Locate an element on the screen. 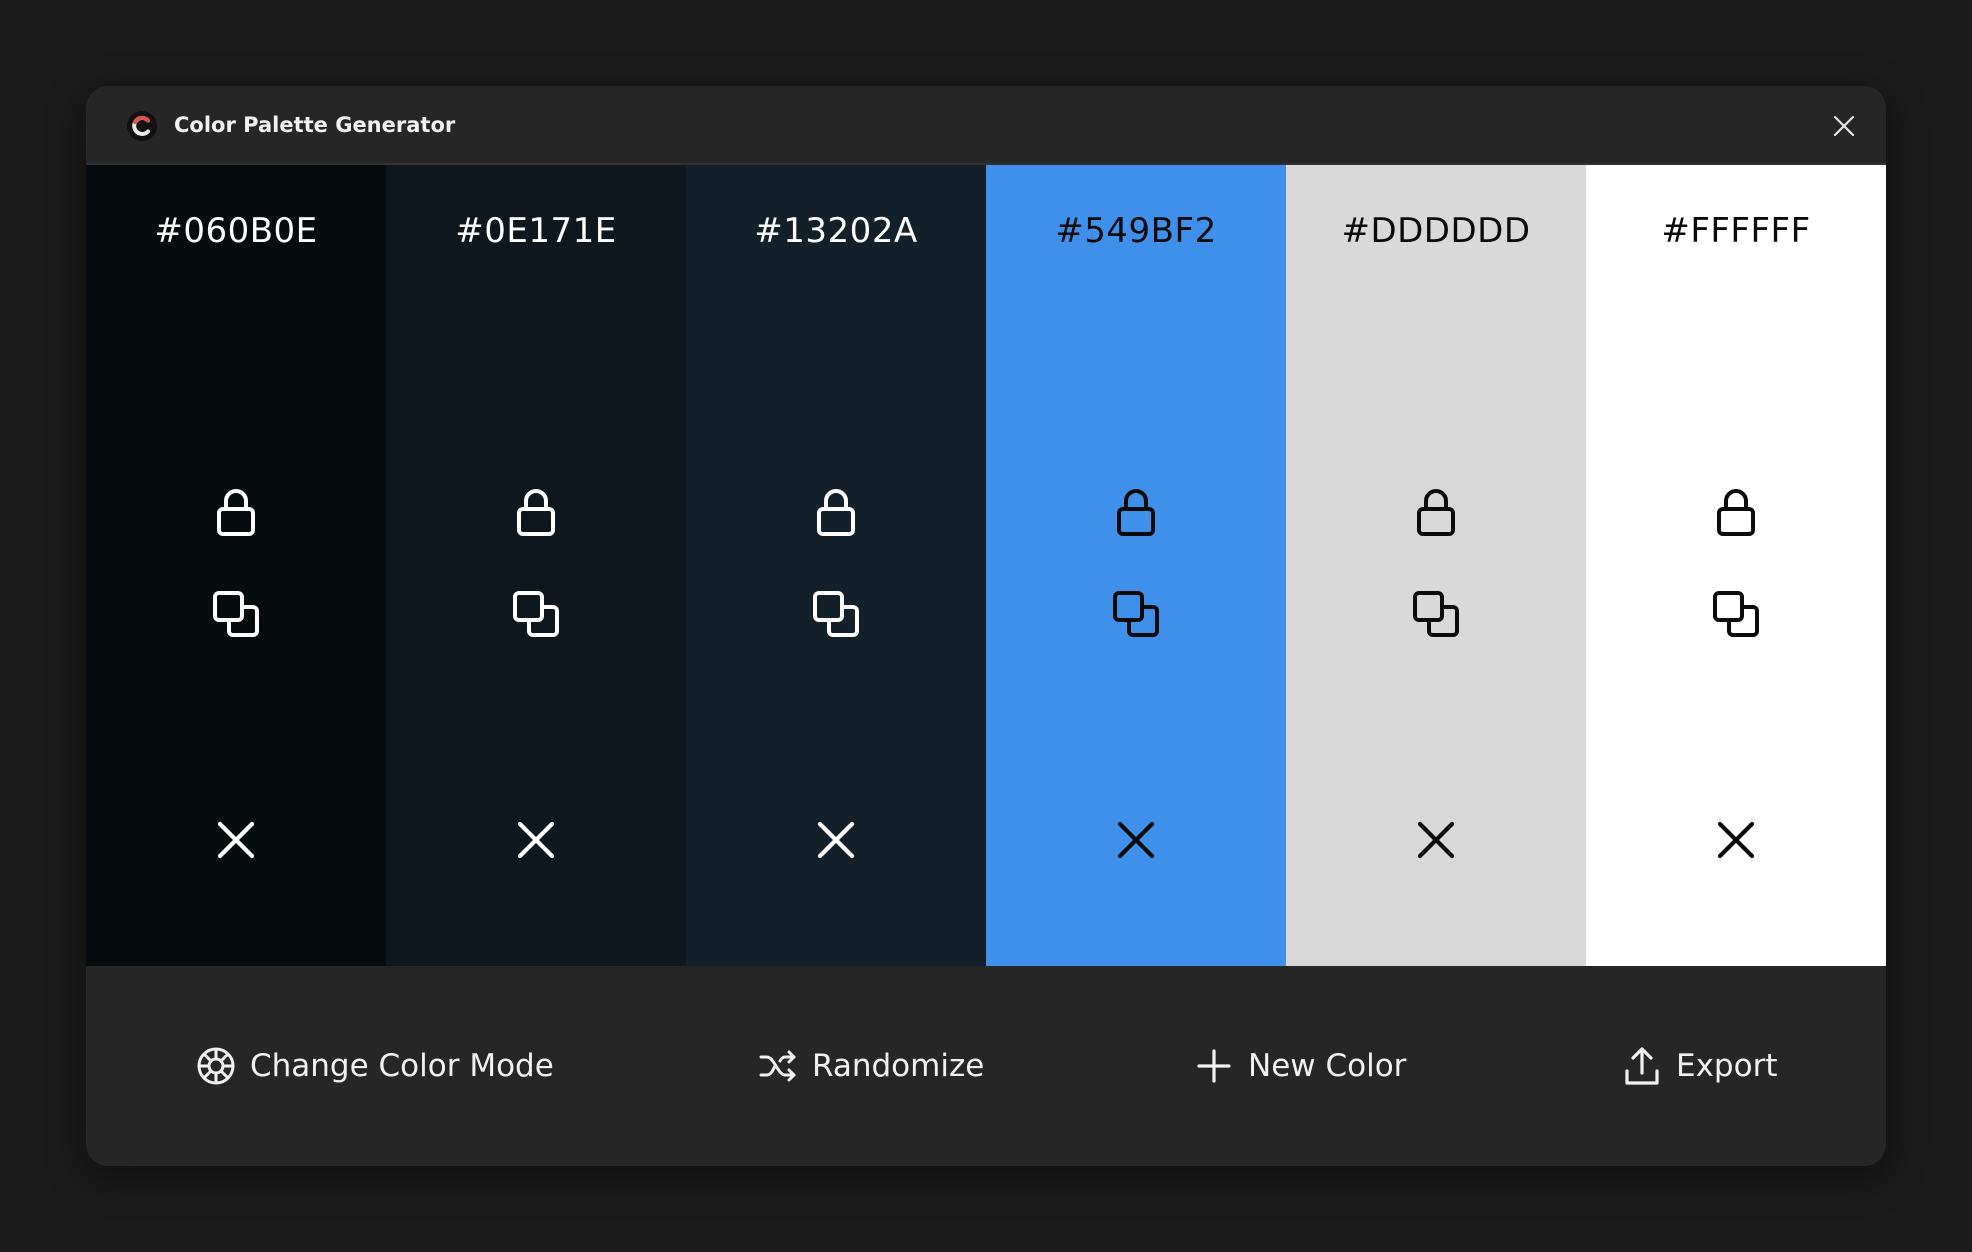 The image size is (1972, 1252). new-color-label: New Color is located at coordinates (1327, 1066).